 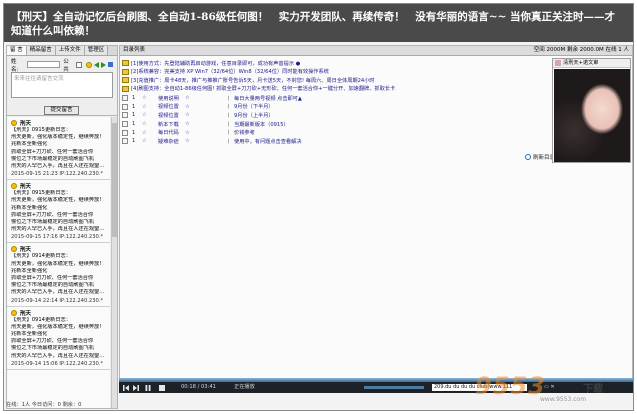 I want to click on list-item: 1 ☆ 疑难杂症 ☆ 丨使用中，有问题点击查看解决, so click(x=334, y=141).